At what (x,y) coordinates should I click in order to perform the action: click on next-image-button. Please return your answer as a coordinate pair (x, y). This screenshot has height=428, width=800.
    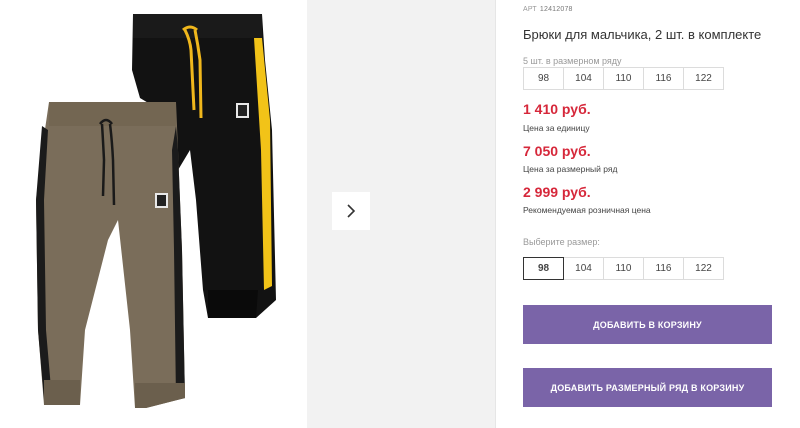
    Looking at the image, I should click on (351, 211).